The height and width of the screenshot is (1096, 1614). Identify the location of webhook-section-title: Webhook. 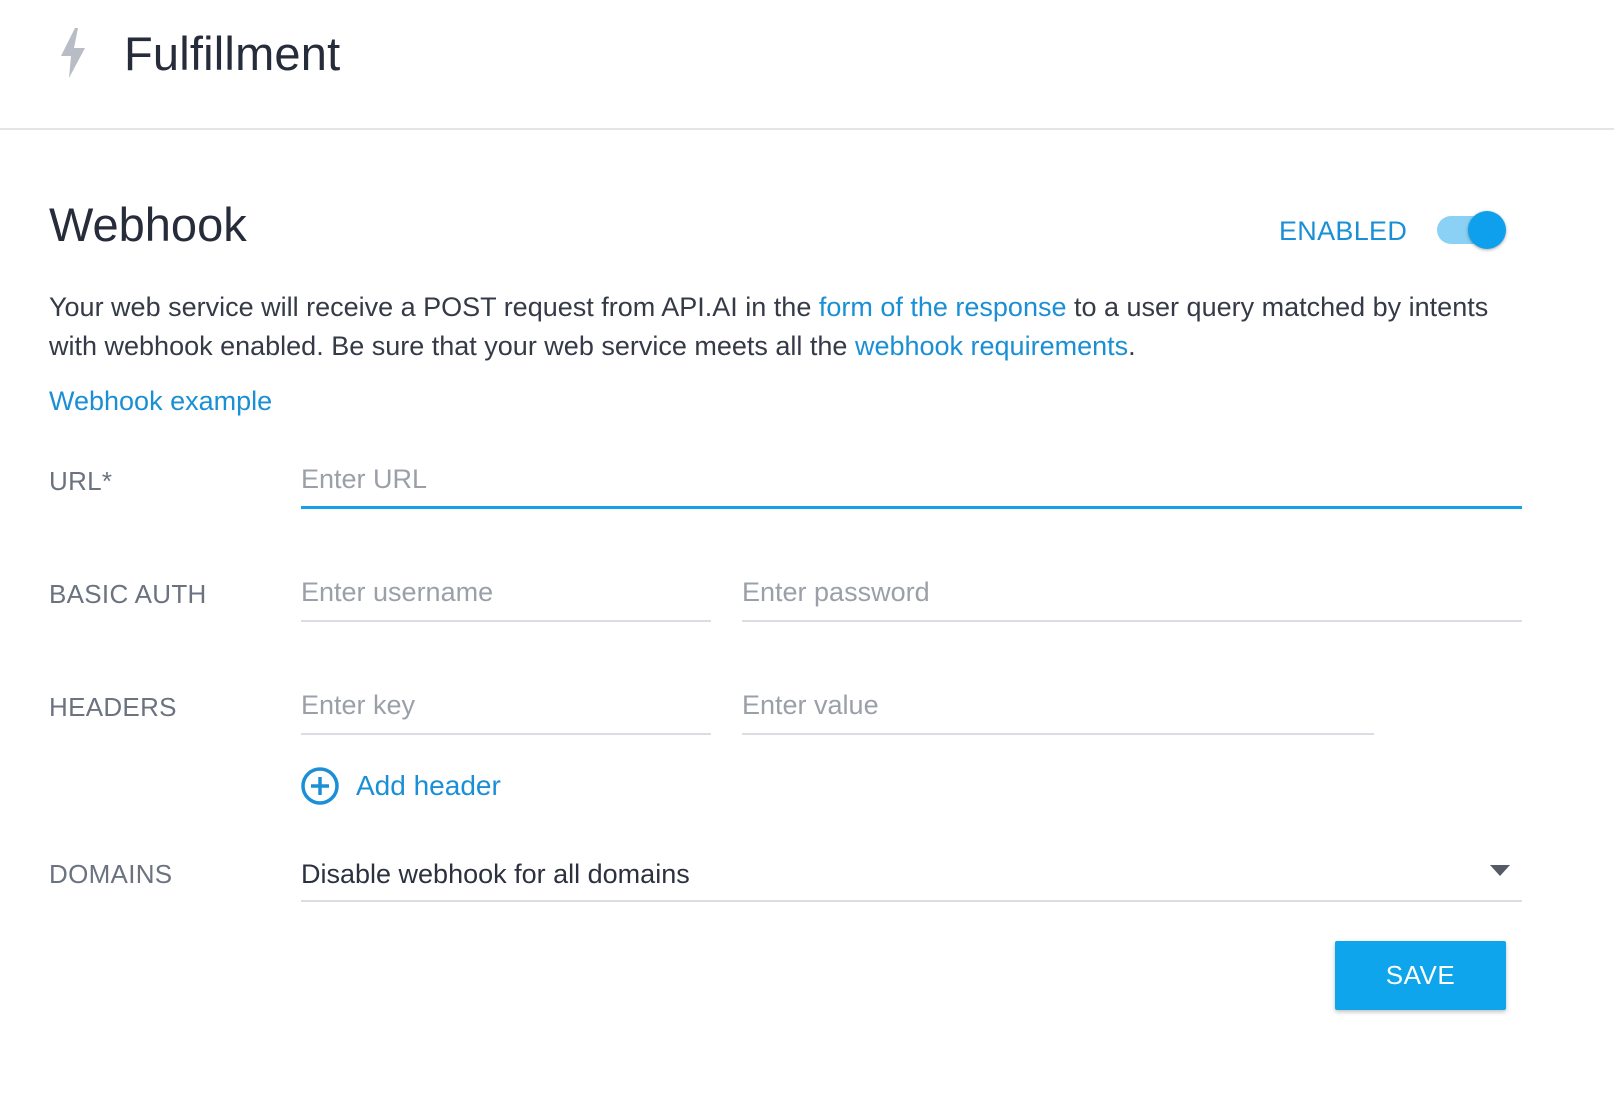
(148, 224).